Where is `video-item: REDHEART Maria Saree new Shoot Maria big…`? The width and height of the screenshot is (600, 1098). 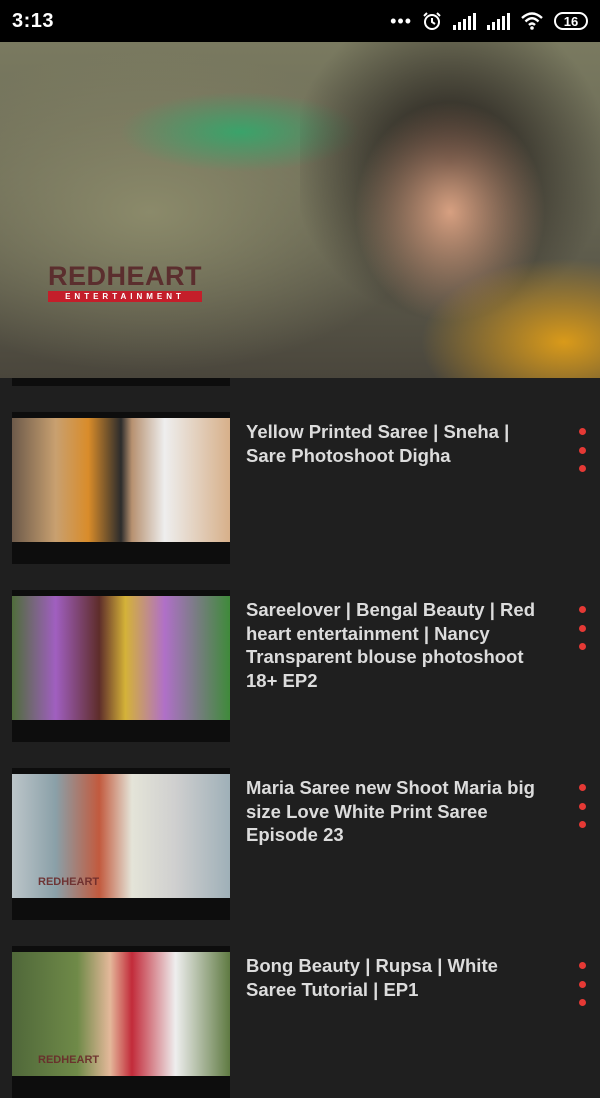
video-item: REDHEART Maria Saree new Shoot Maria big… is located at coordinates (300, 844).